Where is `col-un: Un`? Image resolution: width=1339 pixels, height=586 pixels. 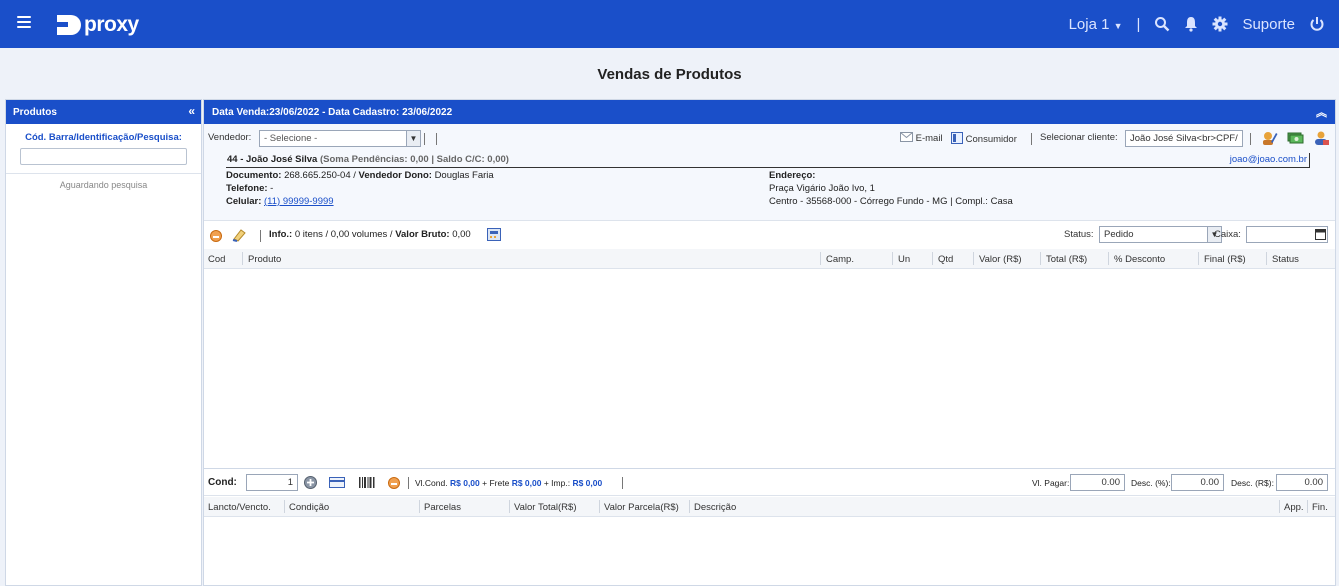 col-un: Un is located at coordinates (904, 259).